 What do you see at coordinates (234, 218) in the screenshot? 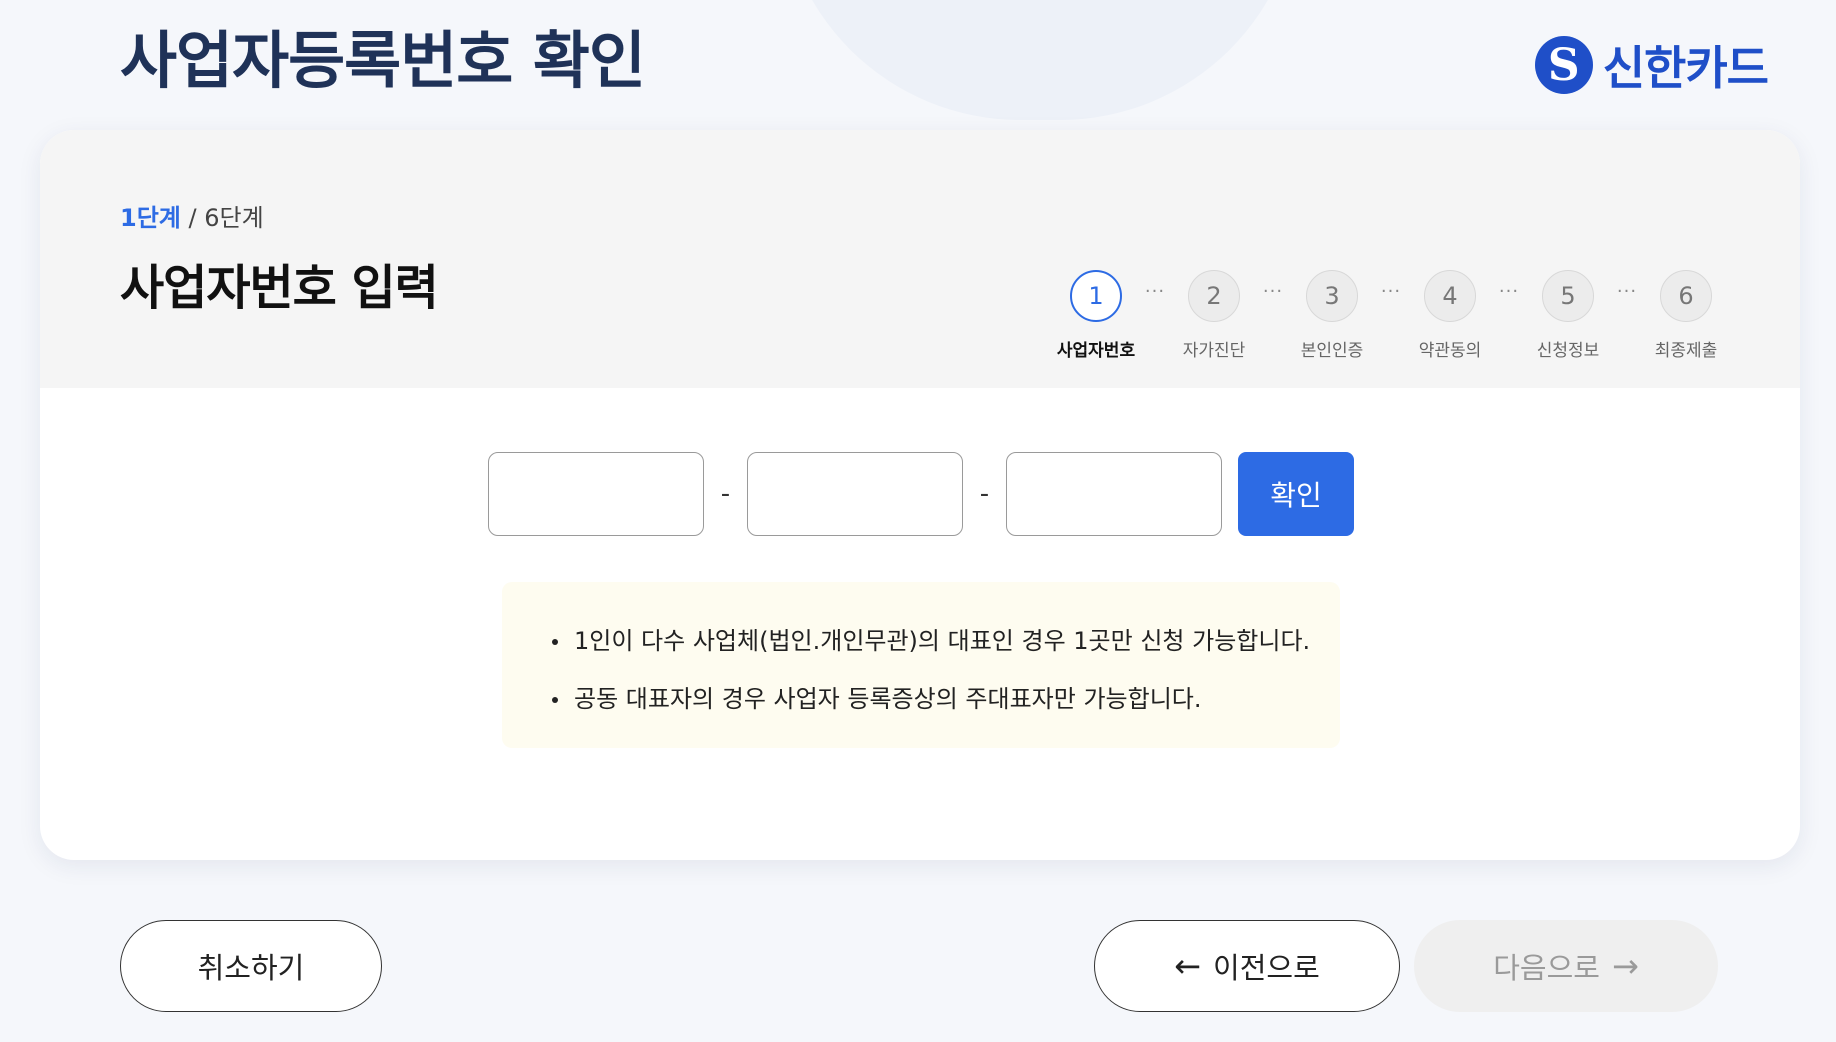
I see `total-steps-text: 6단계` at bounding box center [234, 218].